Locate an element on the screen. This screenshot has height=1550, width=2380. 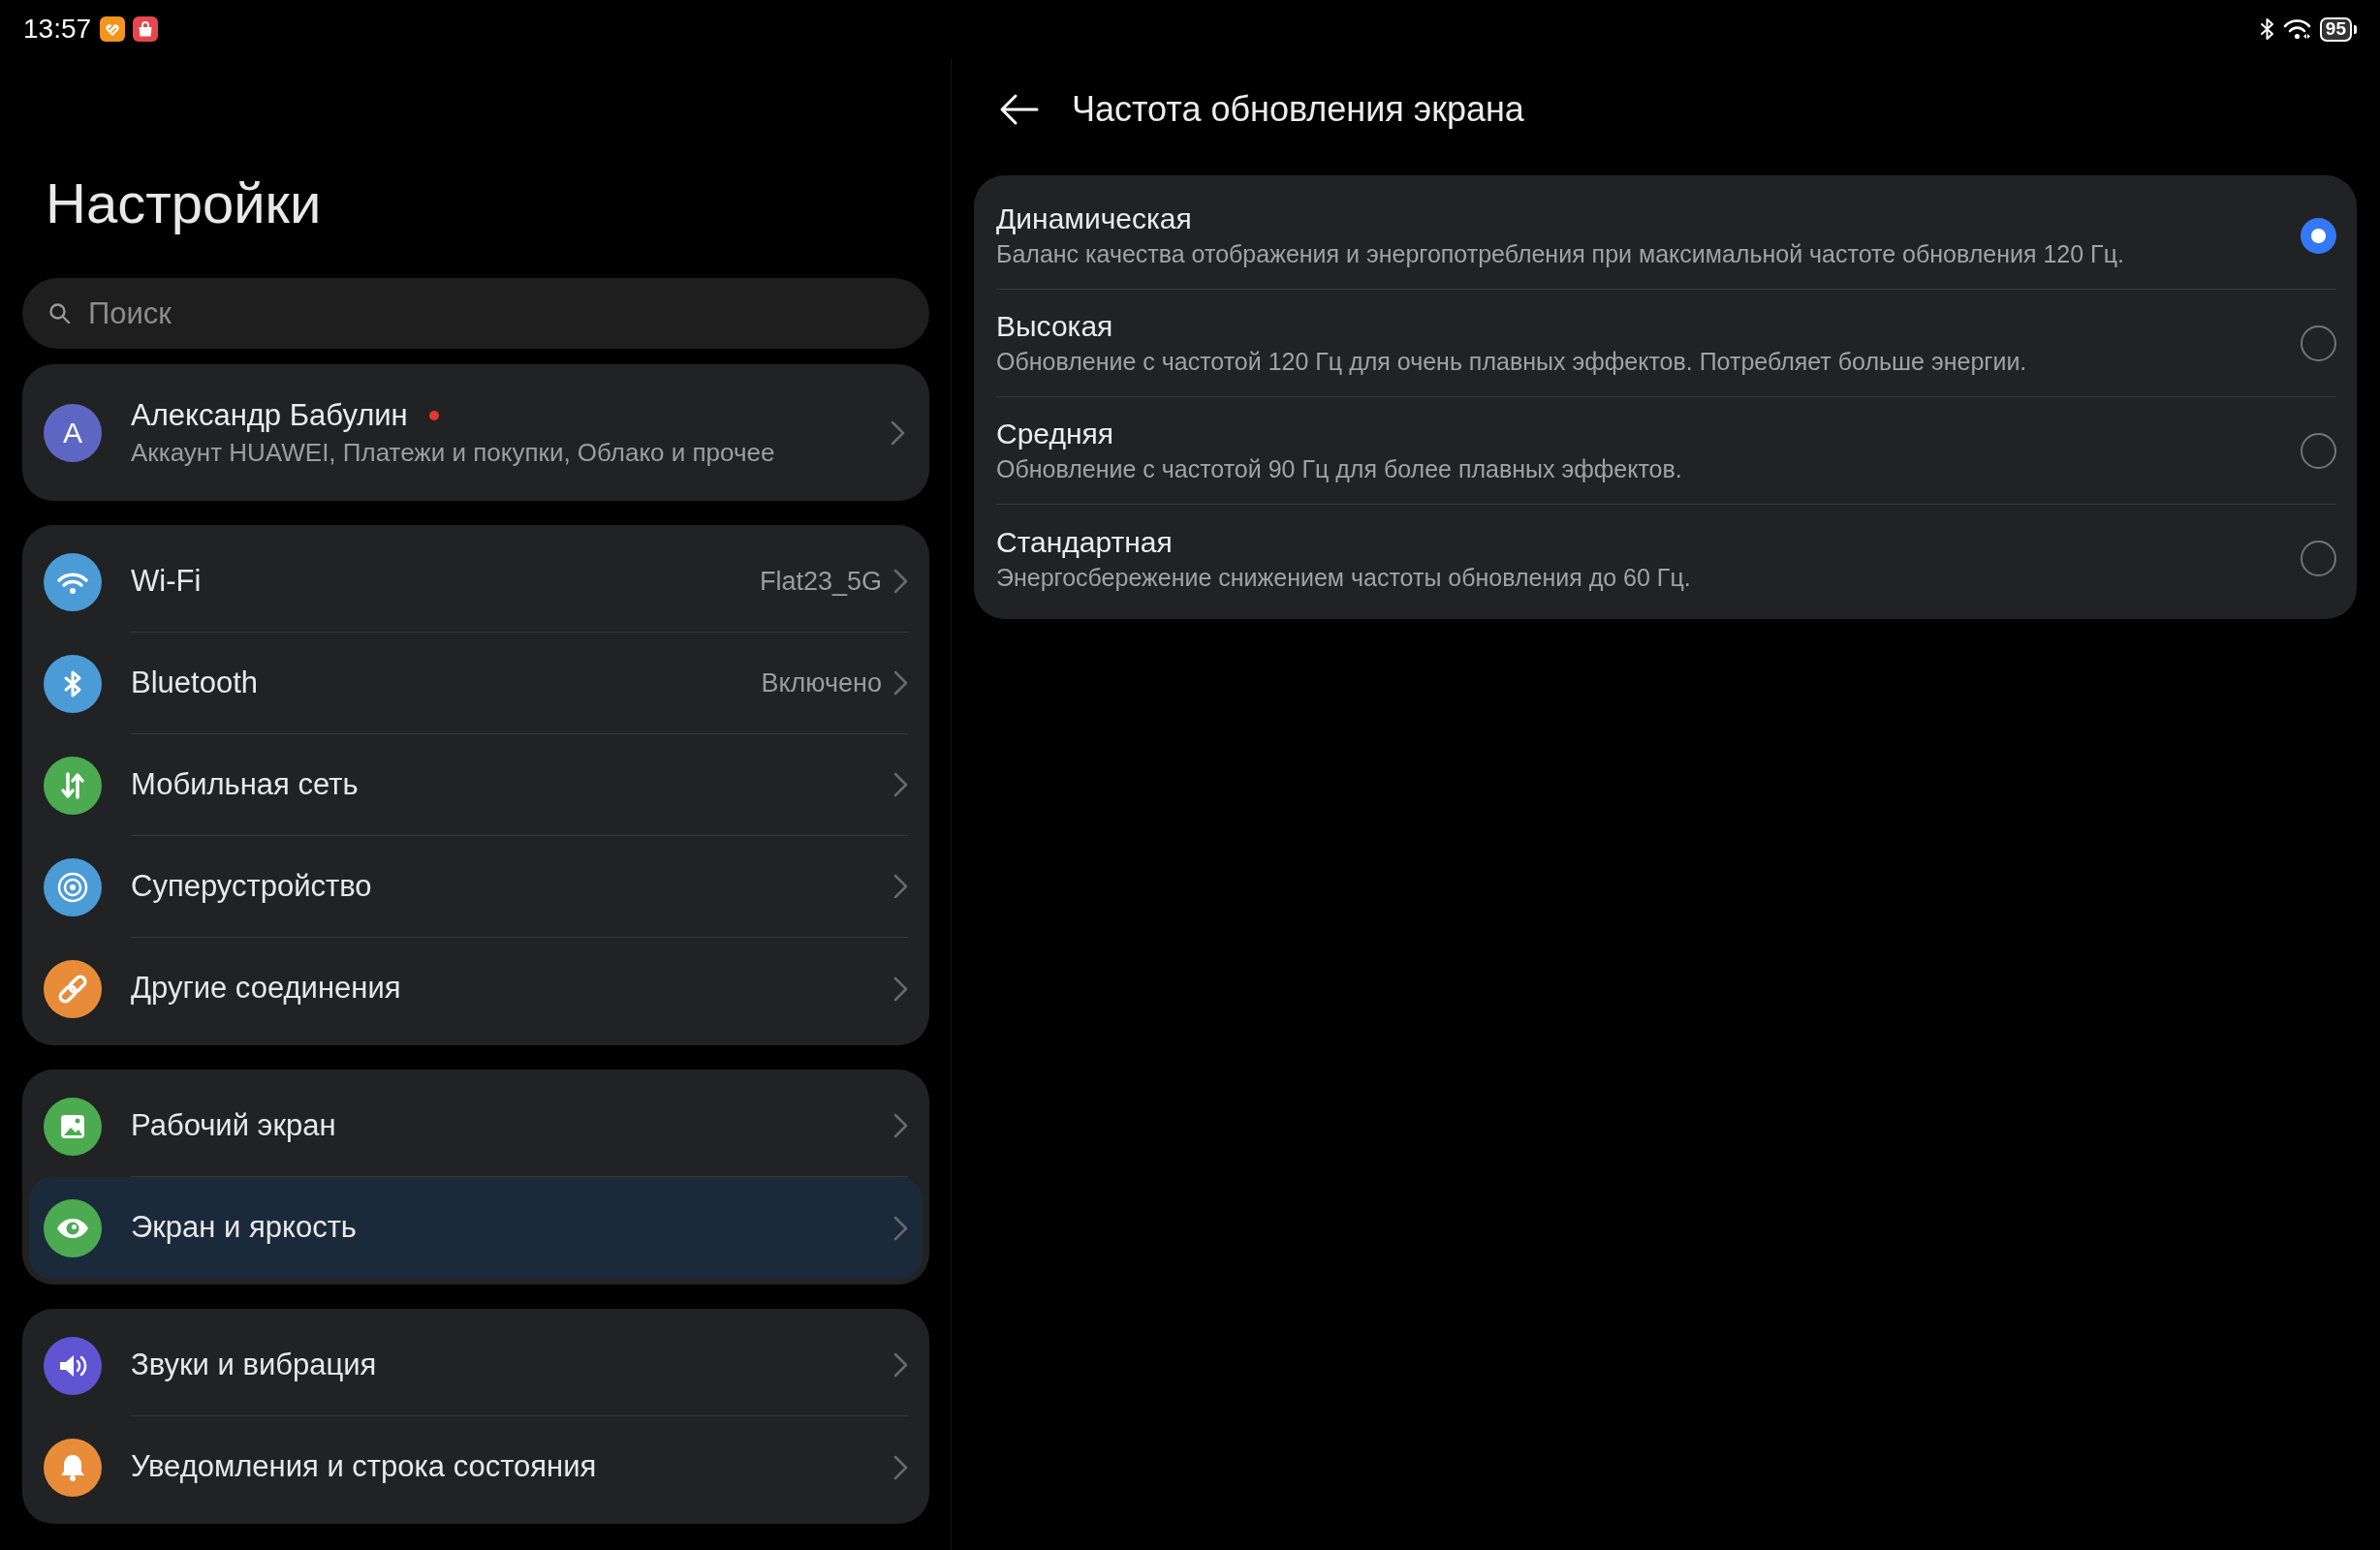
refresh-rate-option: Высокая Обновление с частотой 120 Гц для очень плавных эффектов. Потребляет больше энергии. is located at coordinates (1666, 343).